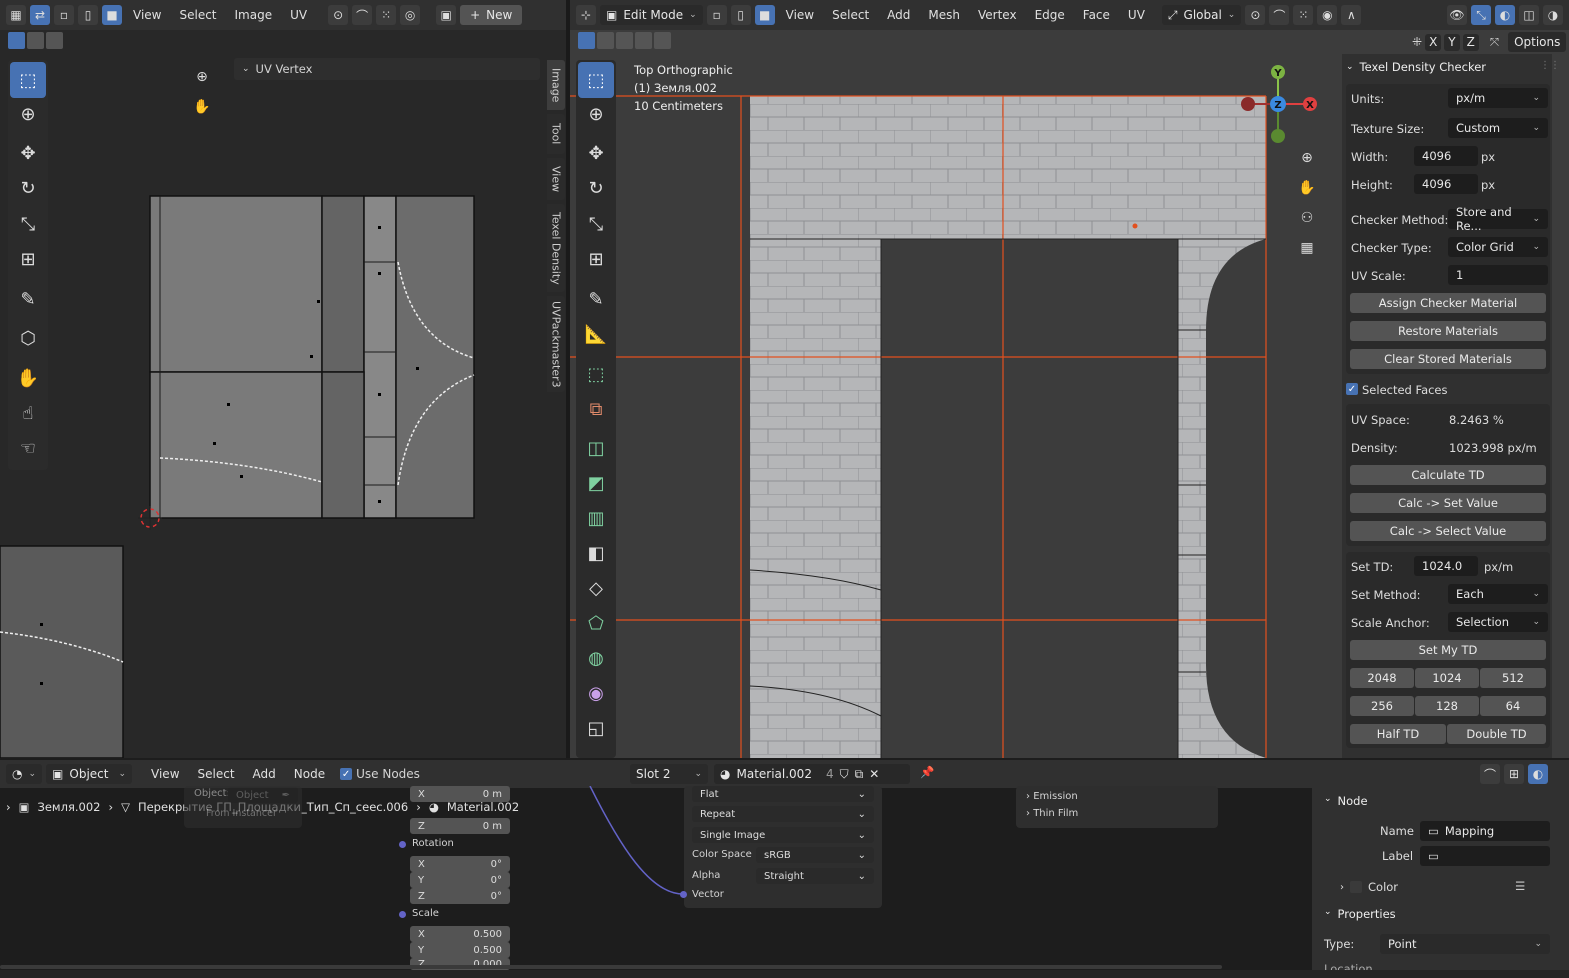 The image size is (1569, 978). Describe the element at coordinates (1447, 706) in the screenshot. I see `preset-128-button: 128` at that location.